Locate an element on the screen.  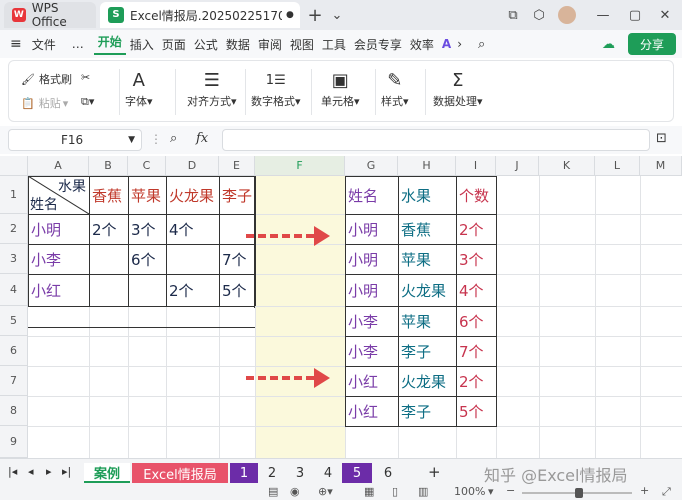
row-header-7: 7 is located at coordinates (14, 381).